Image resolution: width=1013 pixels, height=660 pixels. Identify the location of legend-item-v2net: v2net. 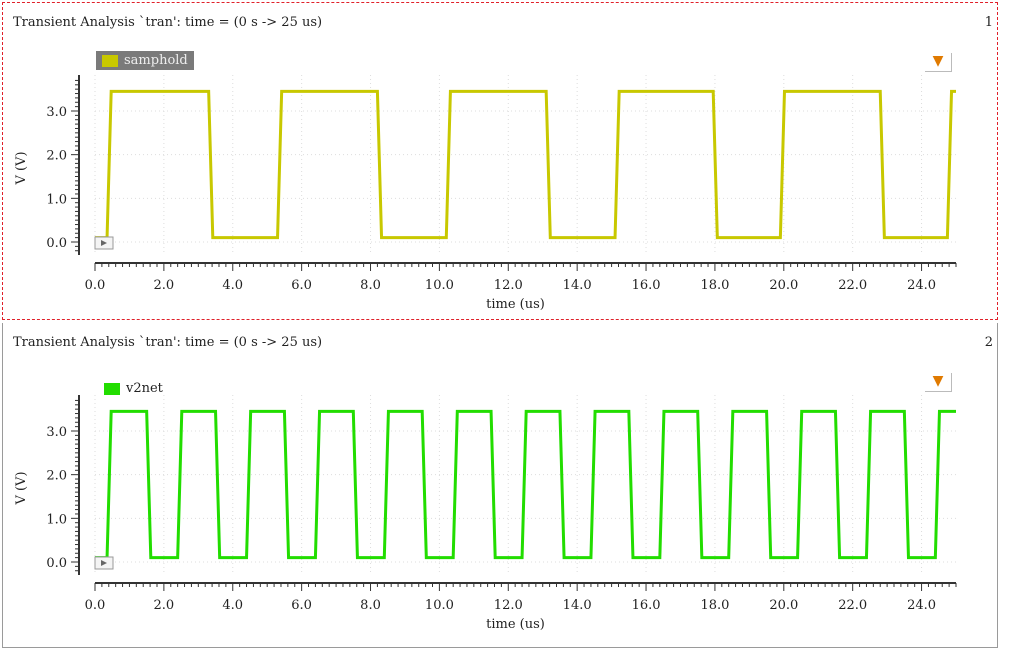
(133, 388).